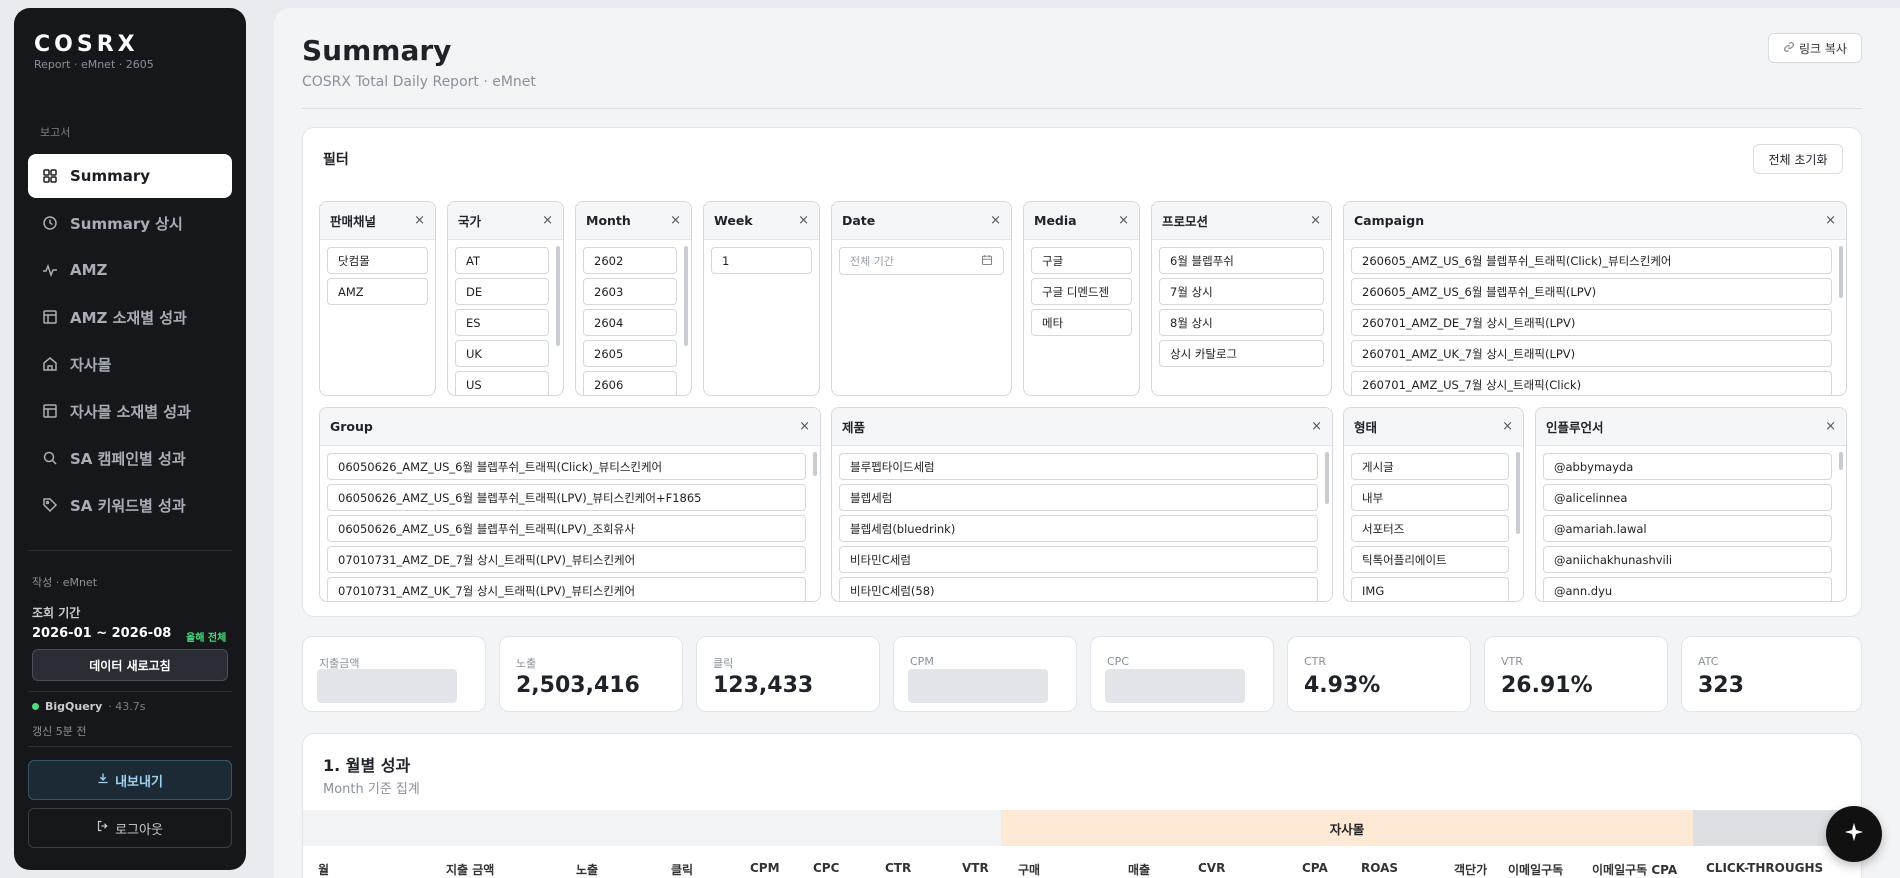  I want to click on table-header: CPM, so click(765, 868).